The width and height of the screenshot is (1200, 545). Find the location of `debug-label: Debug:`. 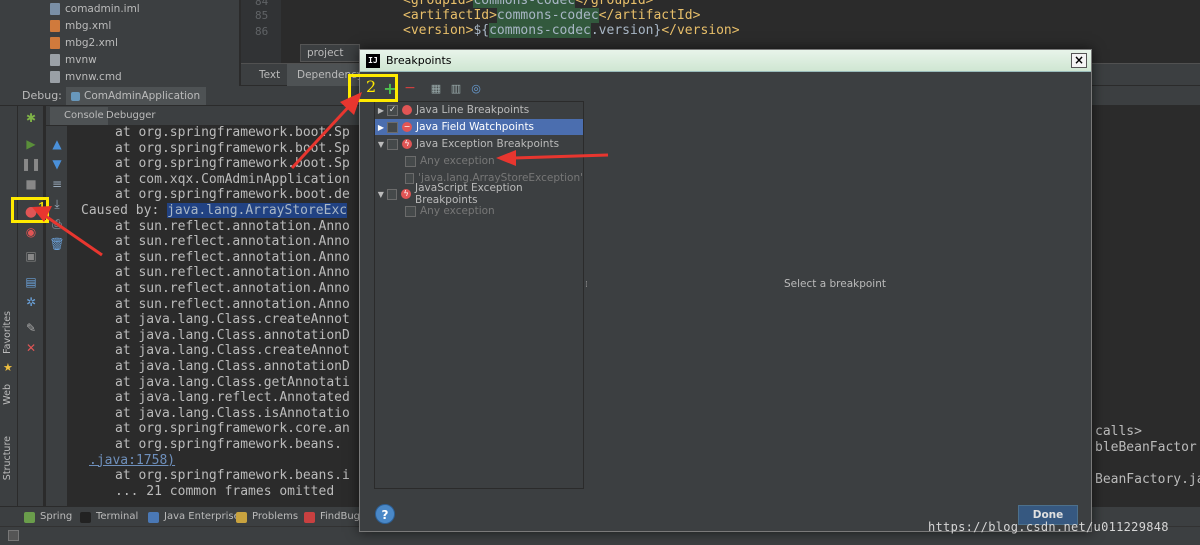

debug-label: Debug: is located at coordinates (42, 95).